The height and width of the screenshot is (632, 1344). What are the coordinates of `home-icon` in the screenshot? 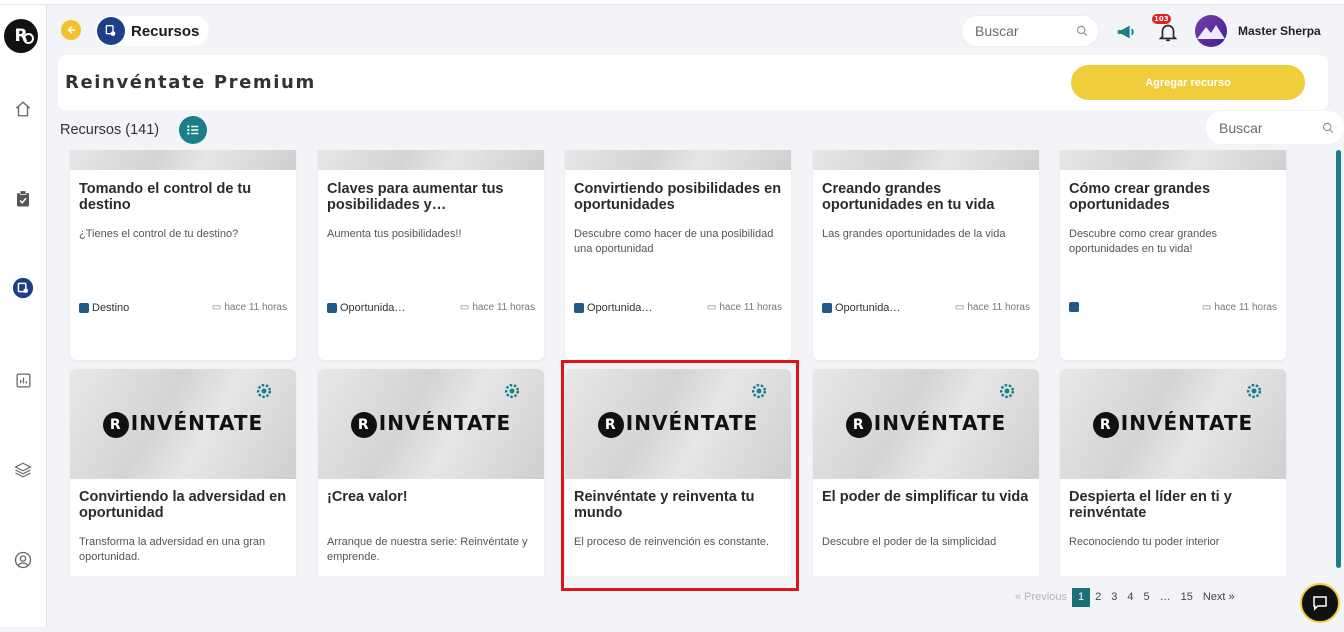 It's located at (23, 109).